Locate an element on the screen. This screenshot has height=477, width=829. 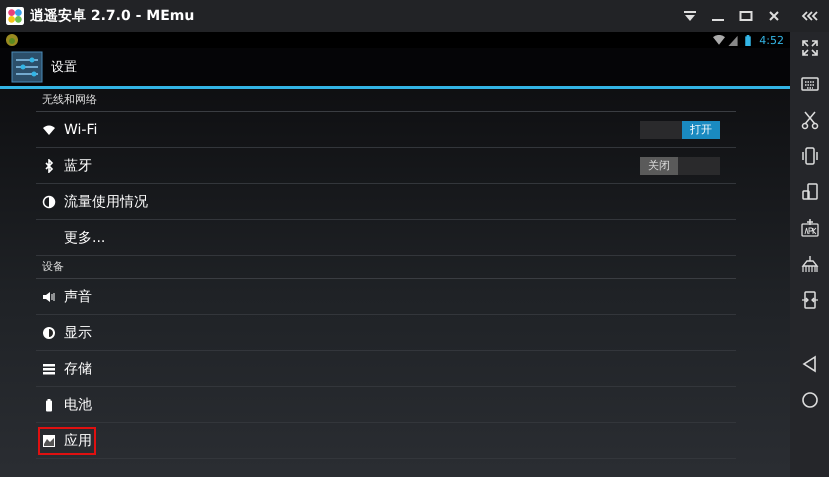
wifi-icon is located at coordinates (49, 129).